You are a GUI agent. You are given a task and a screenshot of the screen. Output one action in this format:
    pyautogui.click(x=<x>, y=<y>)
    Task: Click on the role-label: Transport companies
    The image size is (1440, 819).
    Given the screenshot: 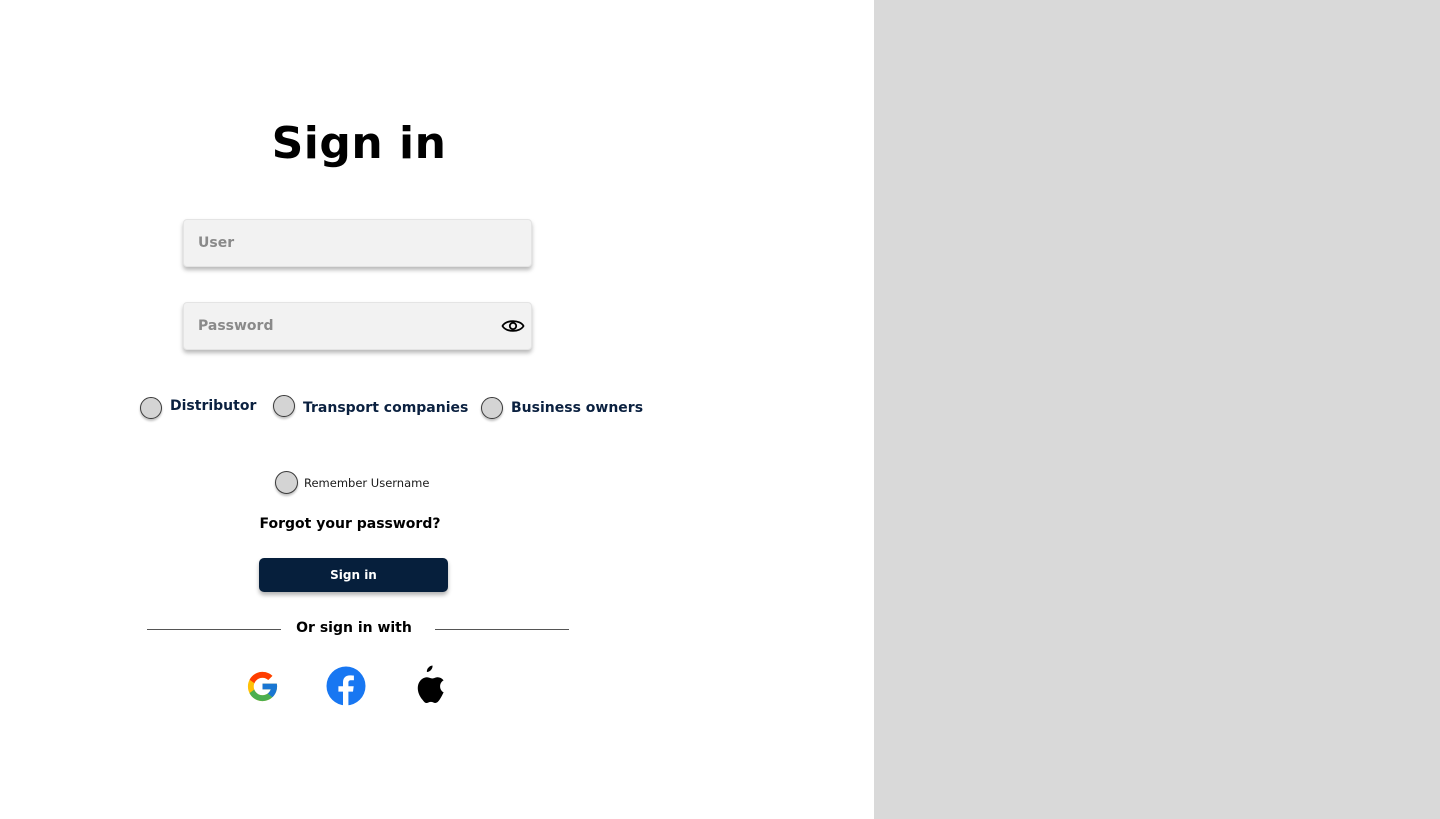 What is the action you would take?
    pyautogui.click(x=386, y=408)
    